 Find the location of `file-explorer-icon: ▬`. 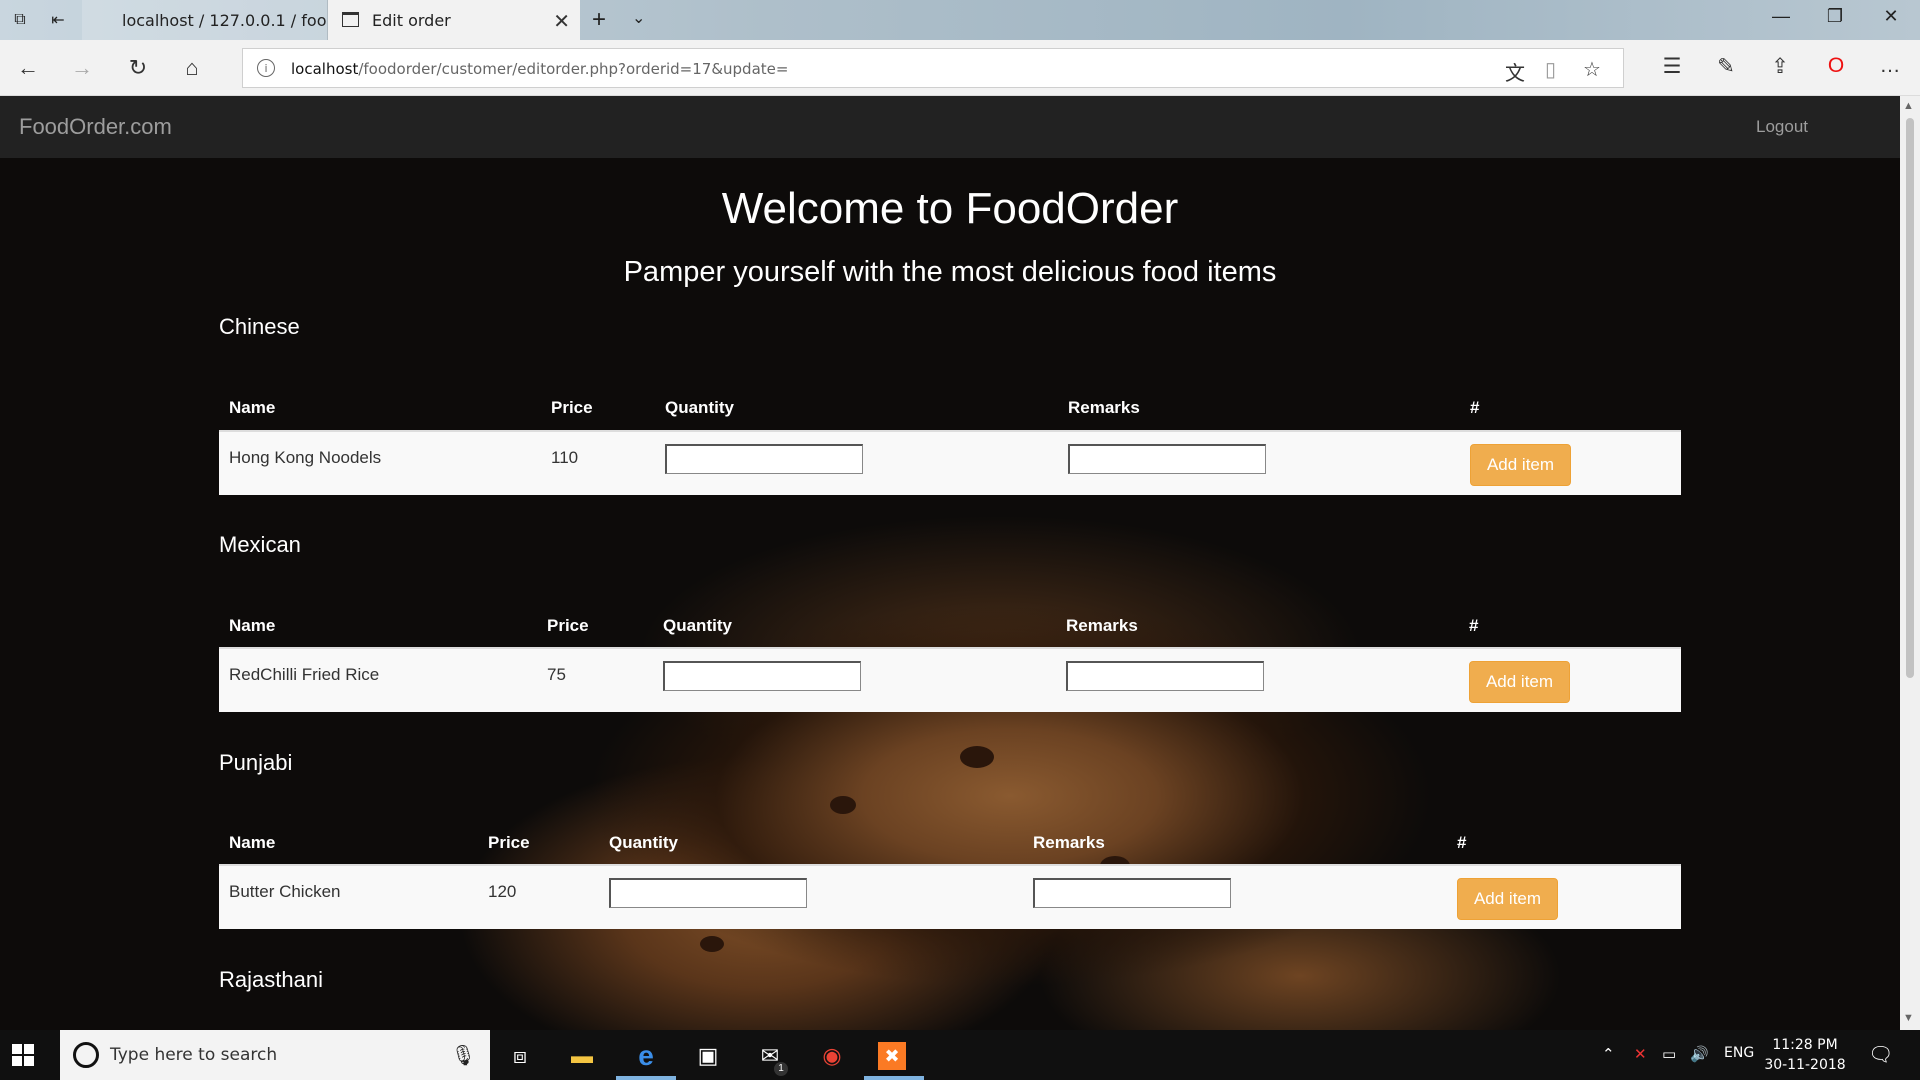

file-explorer-icon: ▬ is located at coordinates (582, 1056).